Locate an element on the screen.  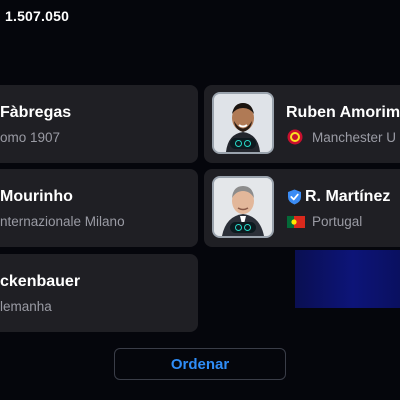
coach-club: lemanha is located at coordinates (26, 306).